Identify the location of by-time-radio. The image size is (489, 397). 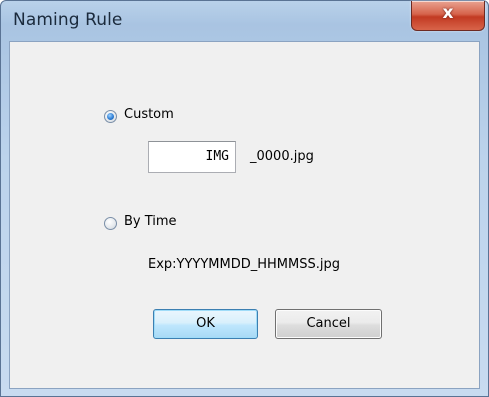
(110, 223).